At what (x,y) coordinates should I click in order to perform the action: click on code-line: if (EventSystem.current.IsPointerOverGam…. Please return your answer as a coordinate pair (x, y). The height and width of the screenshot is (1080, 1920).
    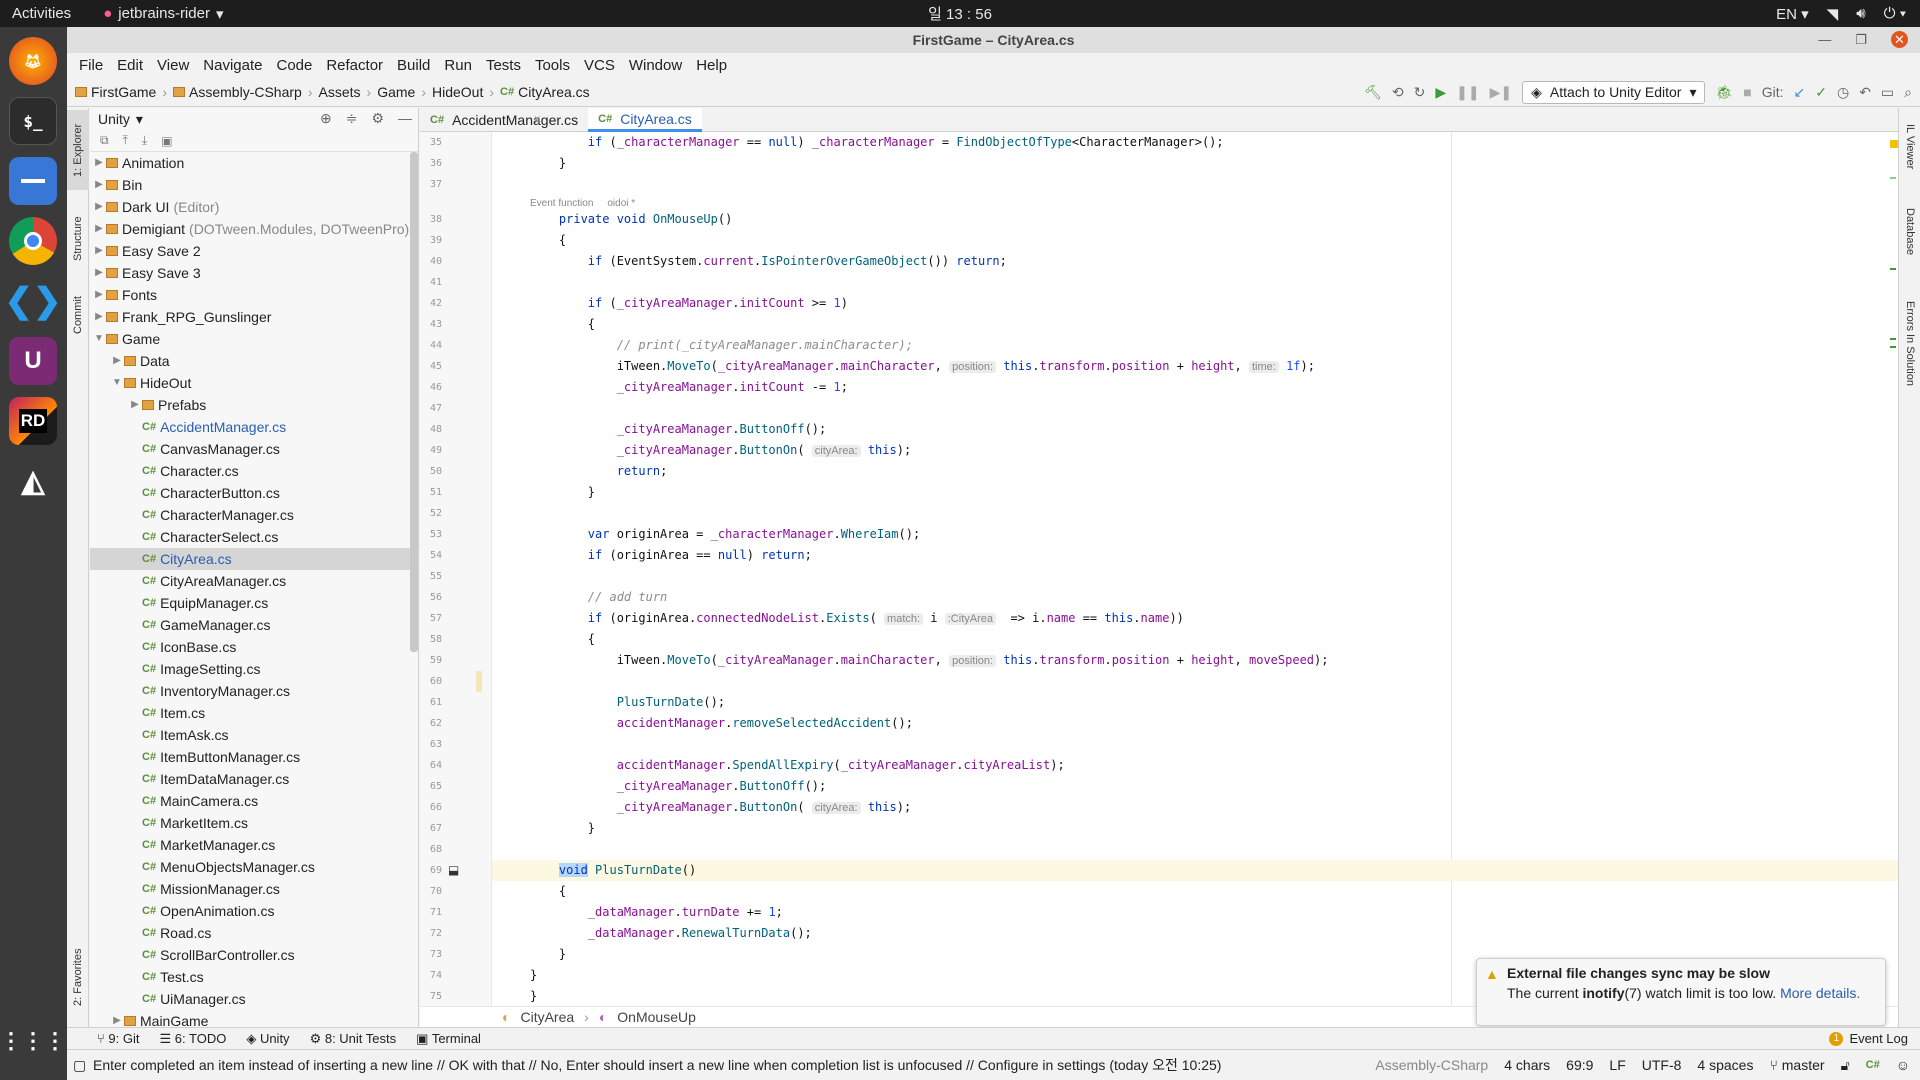
    Looking at the image, I should click on (768, 261).